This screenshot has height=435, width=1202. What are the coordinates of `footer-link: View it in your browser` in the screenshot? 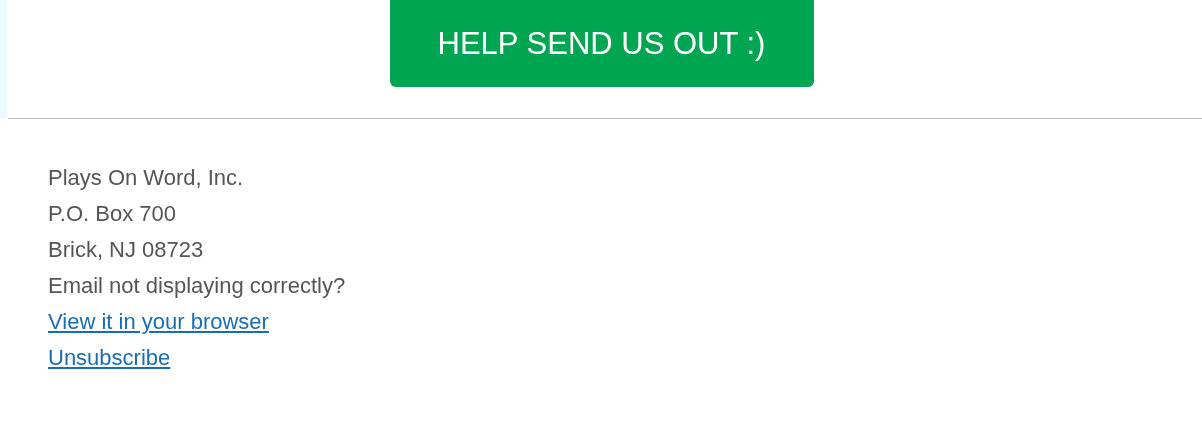 It's located at (158, 321).